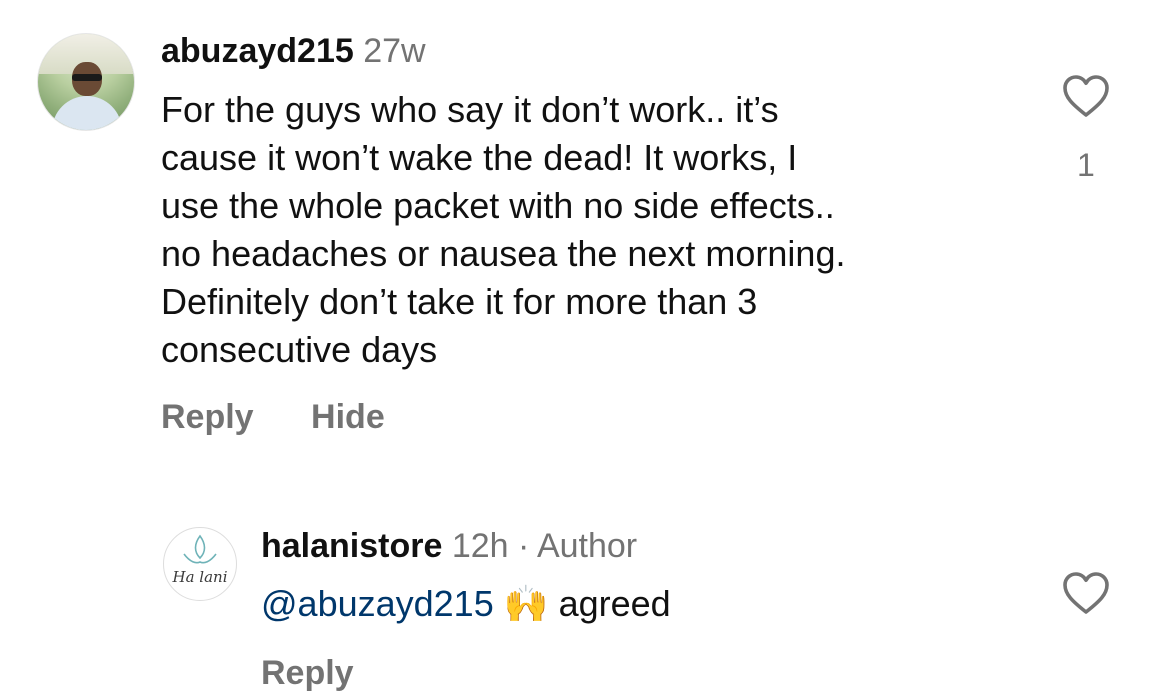 The width and height of the screenshot is (1170, 695). I want to click on logo-text: Ha lani, so click(200, 577).